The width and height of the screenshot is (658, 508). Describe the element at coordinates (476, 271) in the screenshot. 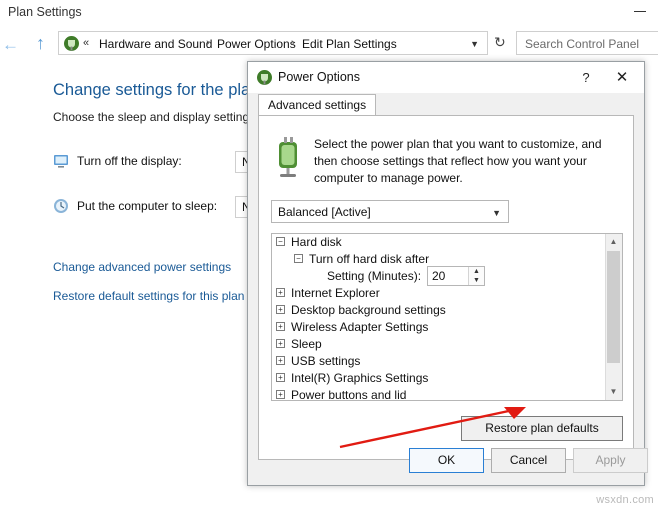

I see `spinner-up-icon: ▲` at that location.